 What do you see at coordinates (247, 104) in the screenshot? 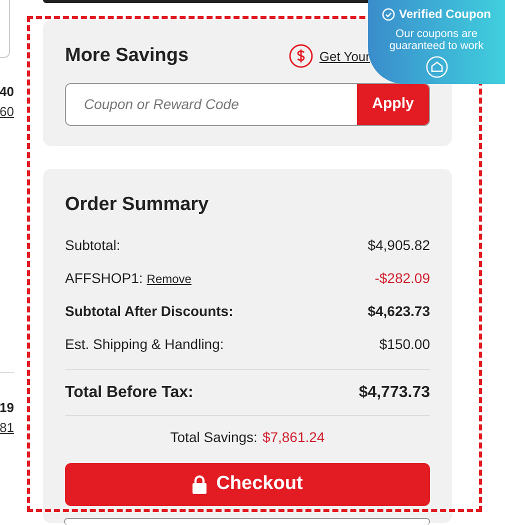
I see `coupon-field: Coupon or Reward Code Apply` at bounding box center [247, 104].